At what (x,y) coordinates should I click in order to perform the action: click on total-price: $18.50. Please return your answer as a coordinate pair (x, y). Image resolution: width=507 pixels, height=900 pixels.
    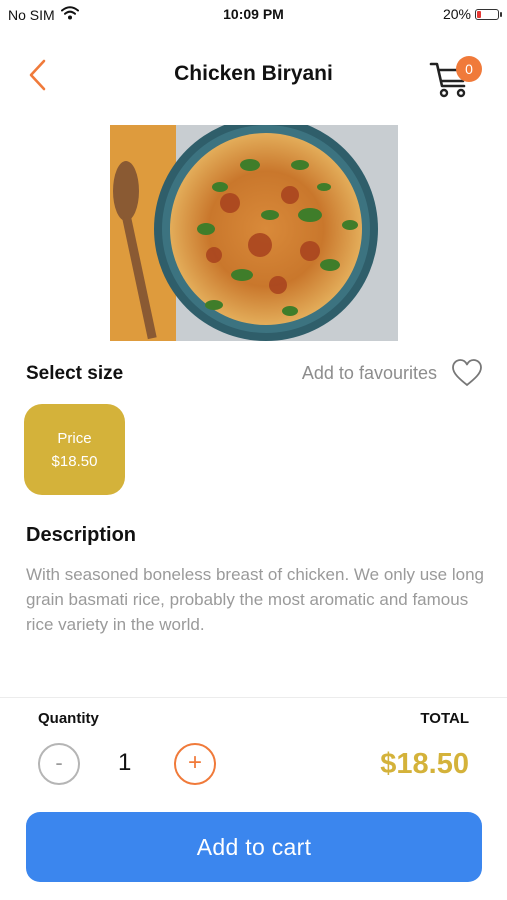
    Looking at the image, I should click on (424, 764).